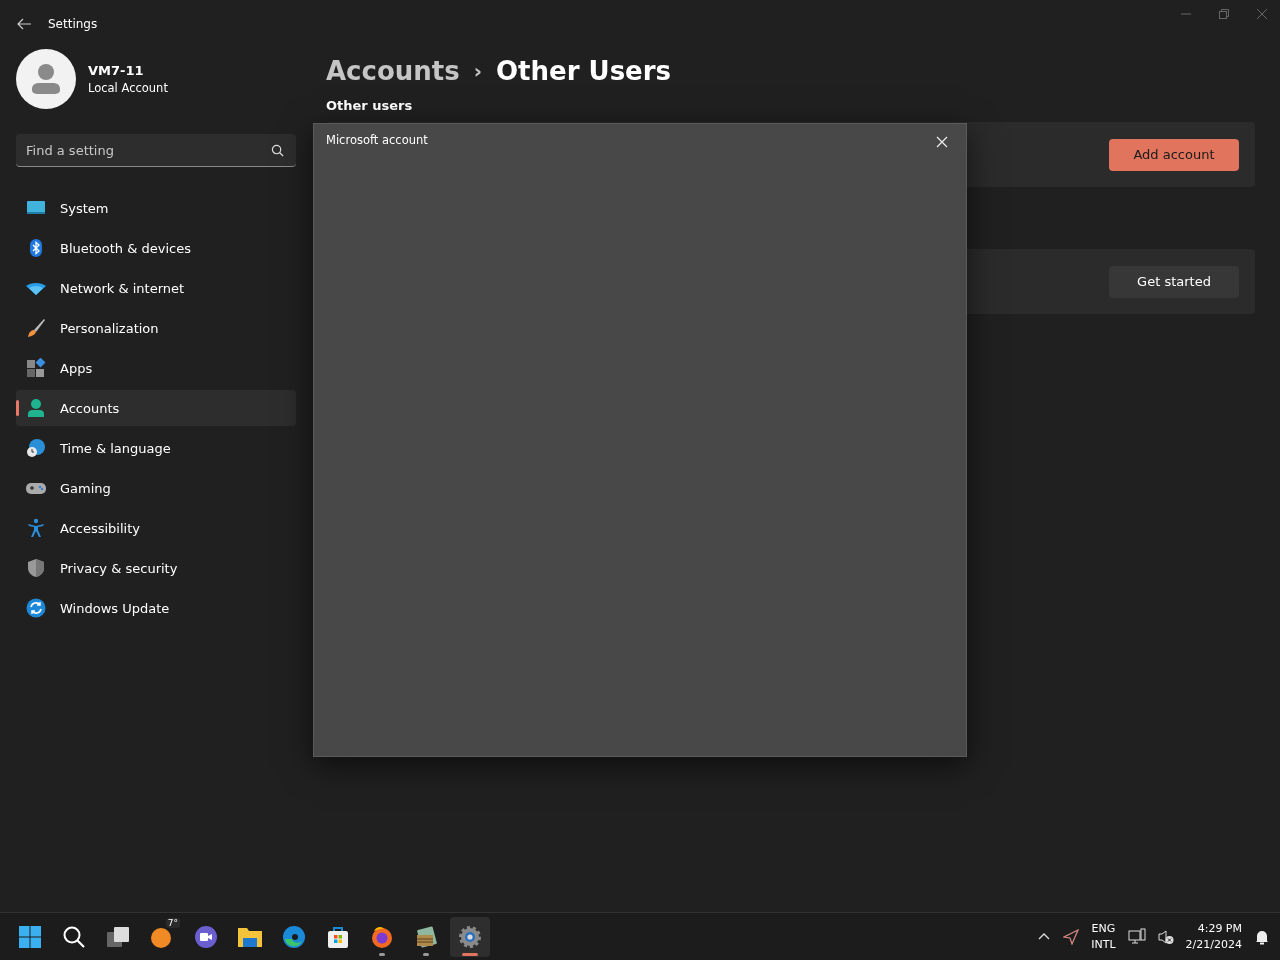  I want to click on speaker-muted-icon, so click(1165, 936).